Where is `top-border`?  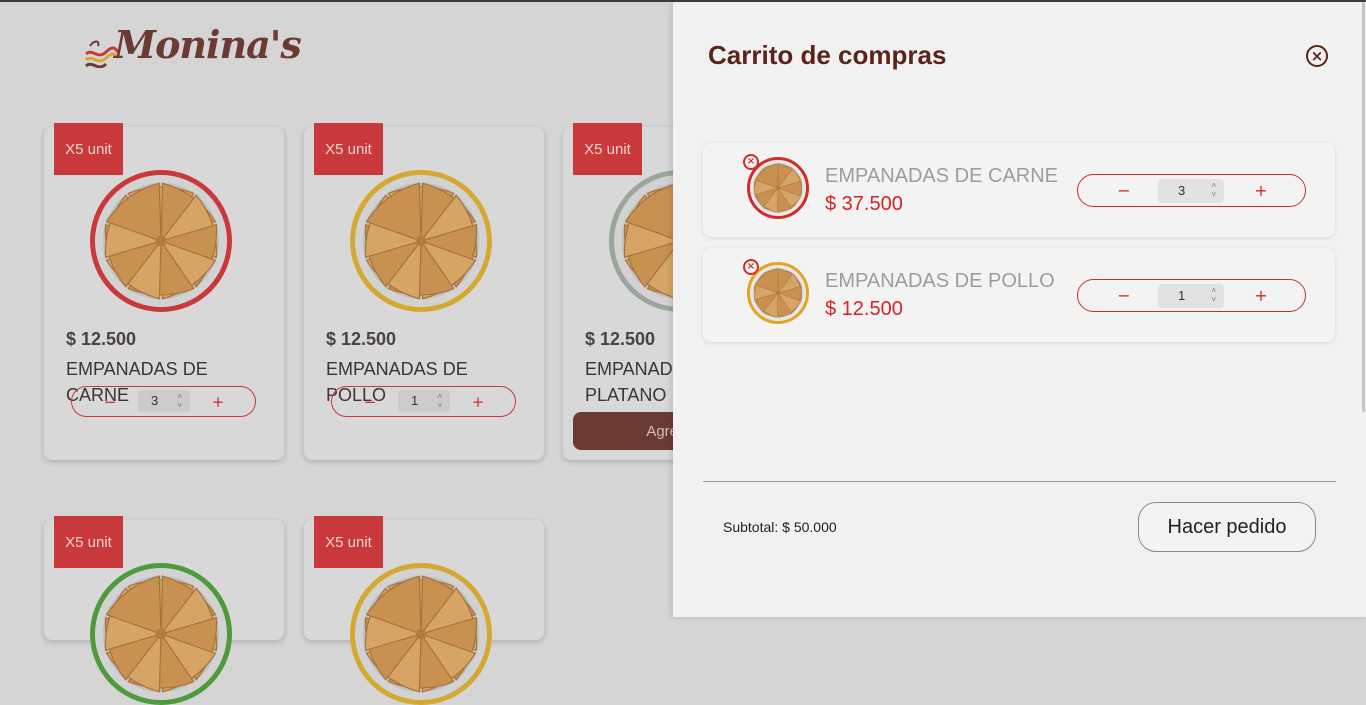 top-border is located at coordinates (683, 1).